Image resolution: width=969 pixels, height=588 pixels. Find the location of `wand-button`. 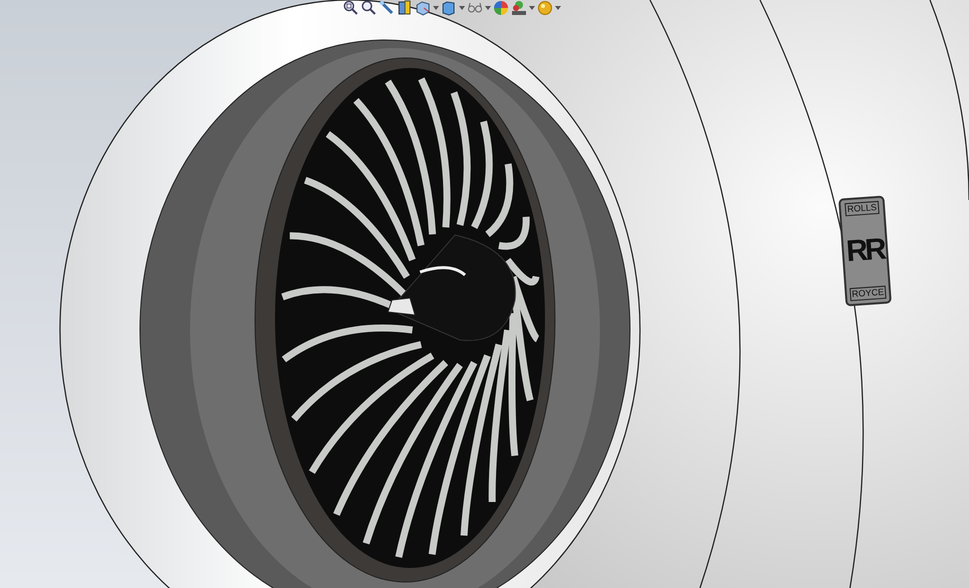

wand-button is located at coordinates (387, 8).